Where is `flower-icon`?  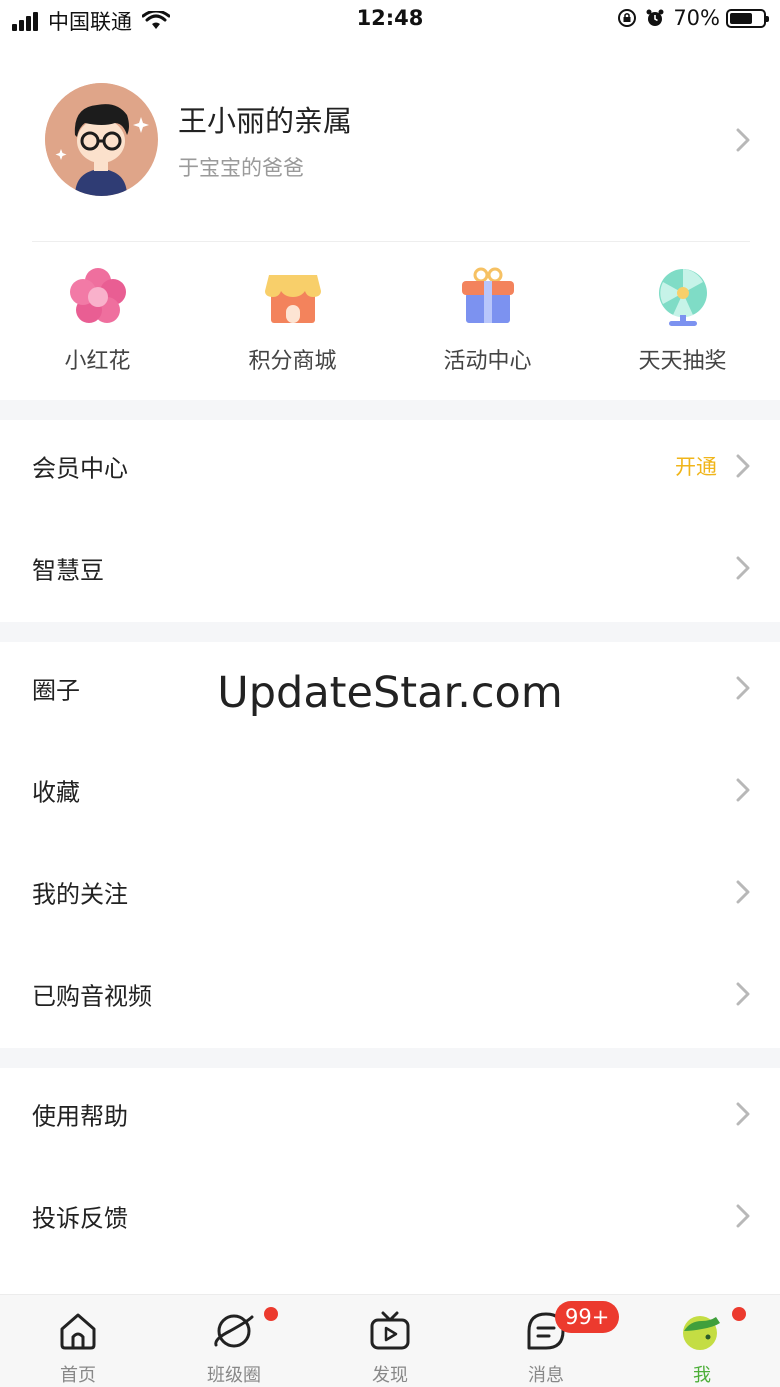
flower-icon is located at coordinates (97, 295).